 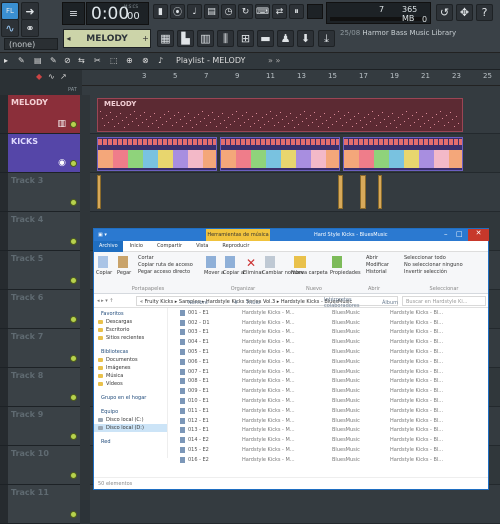 I want to click on minimize-icon: –, so click(x=446, y=234).